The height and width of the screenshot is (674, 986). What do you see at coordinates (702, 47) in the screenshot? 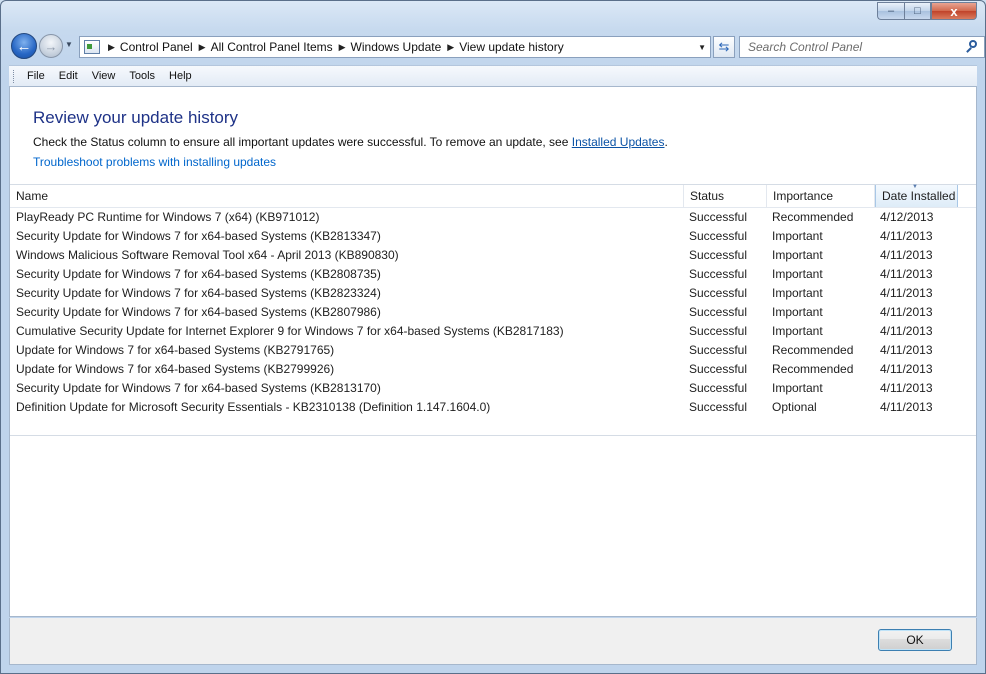
I see `address-dropdown-icon: ▼` at bounding box center [702, 47].